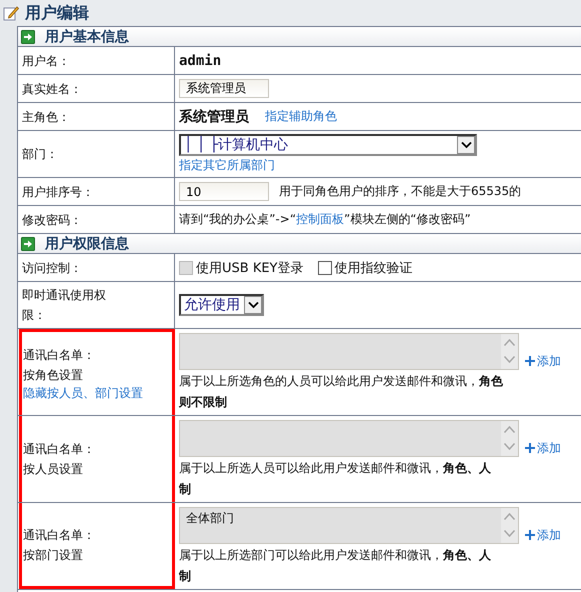 This screenshot has width=581, height=592. Describe the element at coordinates (214, 117) in the screenshot. I see `role-value: 系统管理员` at that location.